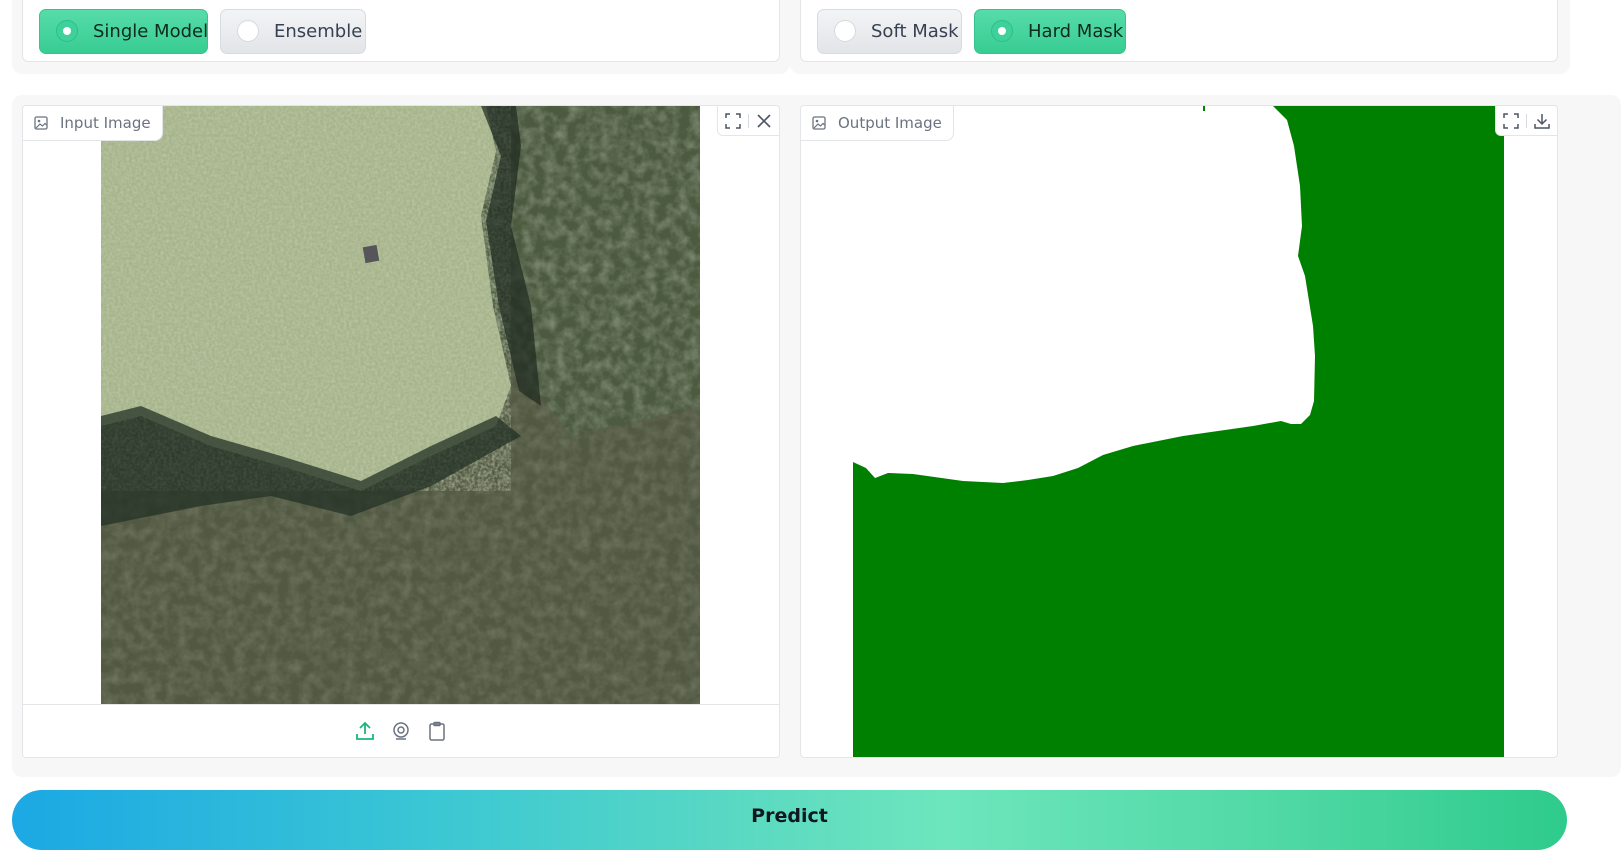  I want to click on input-image-label-chip: Input Image, so click(93, 123).